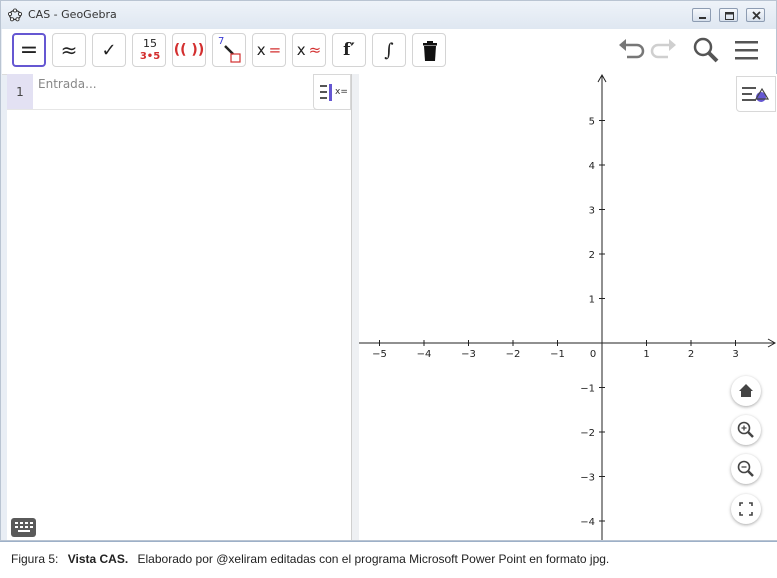 The image size is (777, 578). I want to click on row-divider, so click(179, 109).